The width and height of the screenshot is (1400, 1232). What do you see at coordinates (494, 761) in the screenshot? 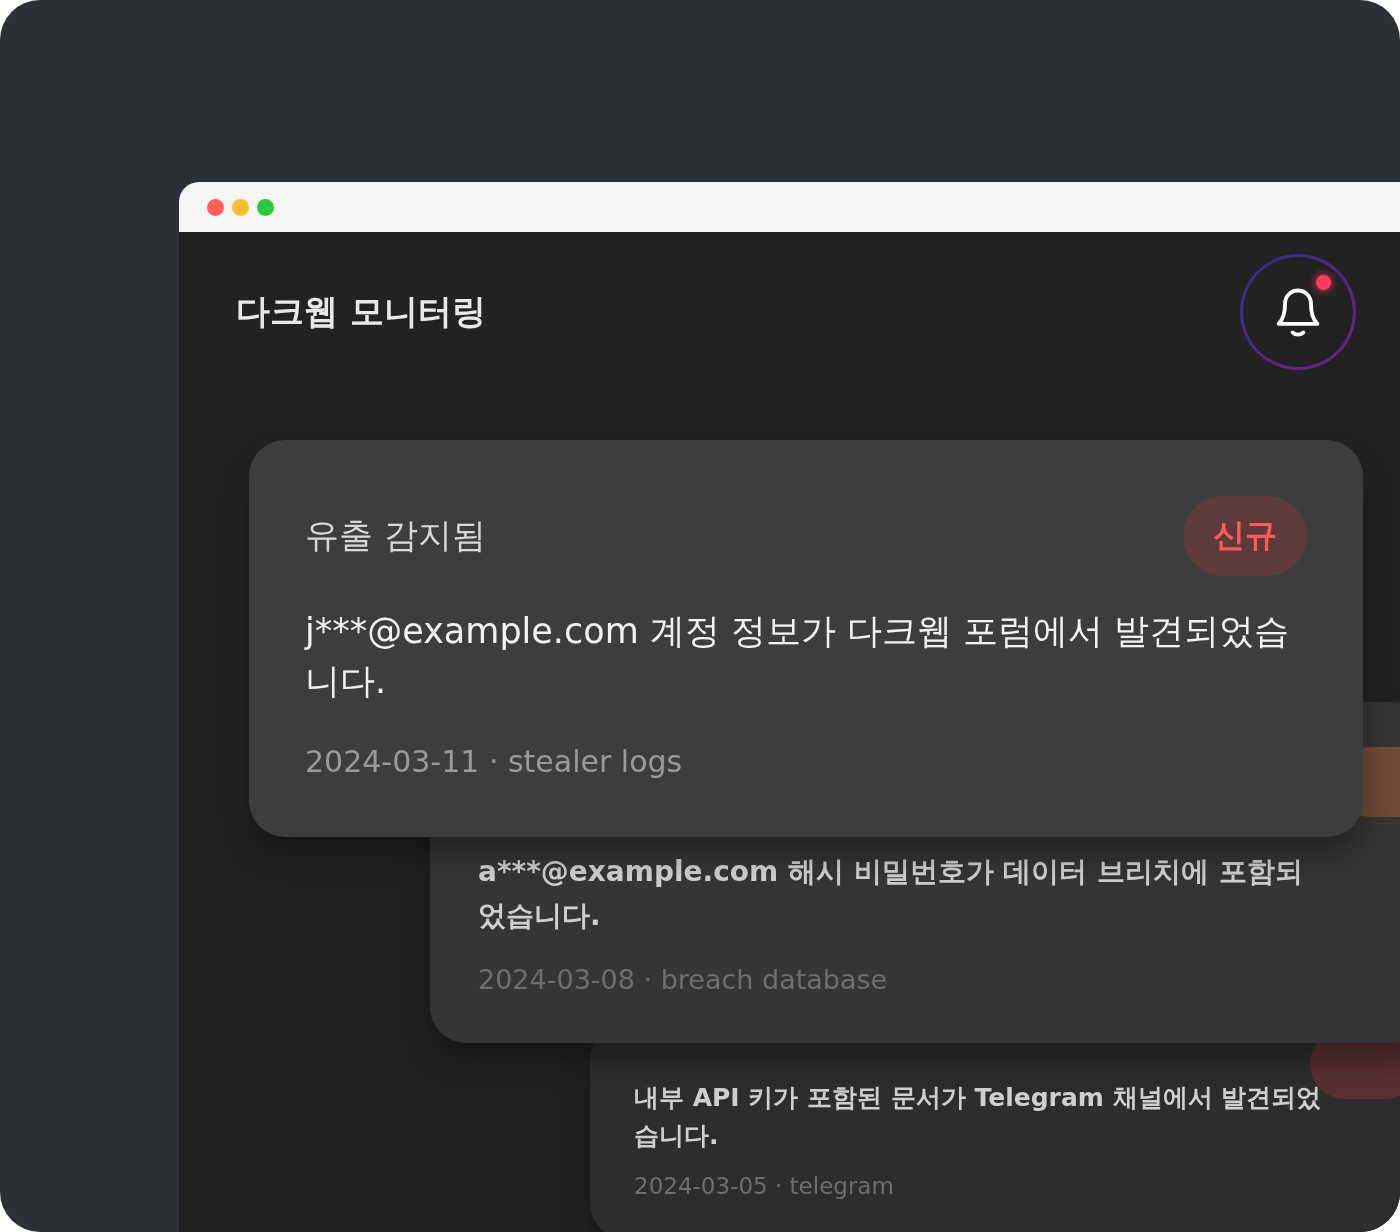
I see `alert-meta: 2024-03-11 · stealer logs` at bounding box center [494, 761].